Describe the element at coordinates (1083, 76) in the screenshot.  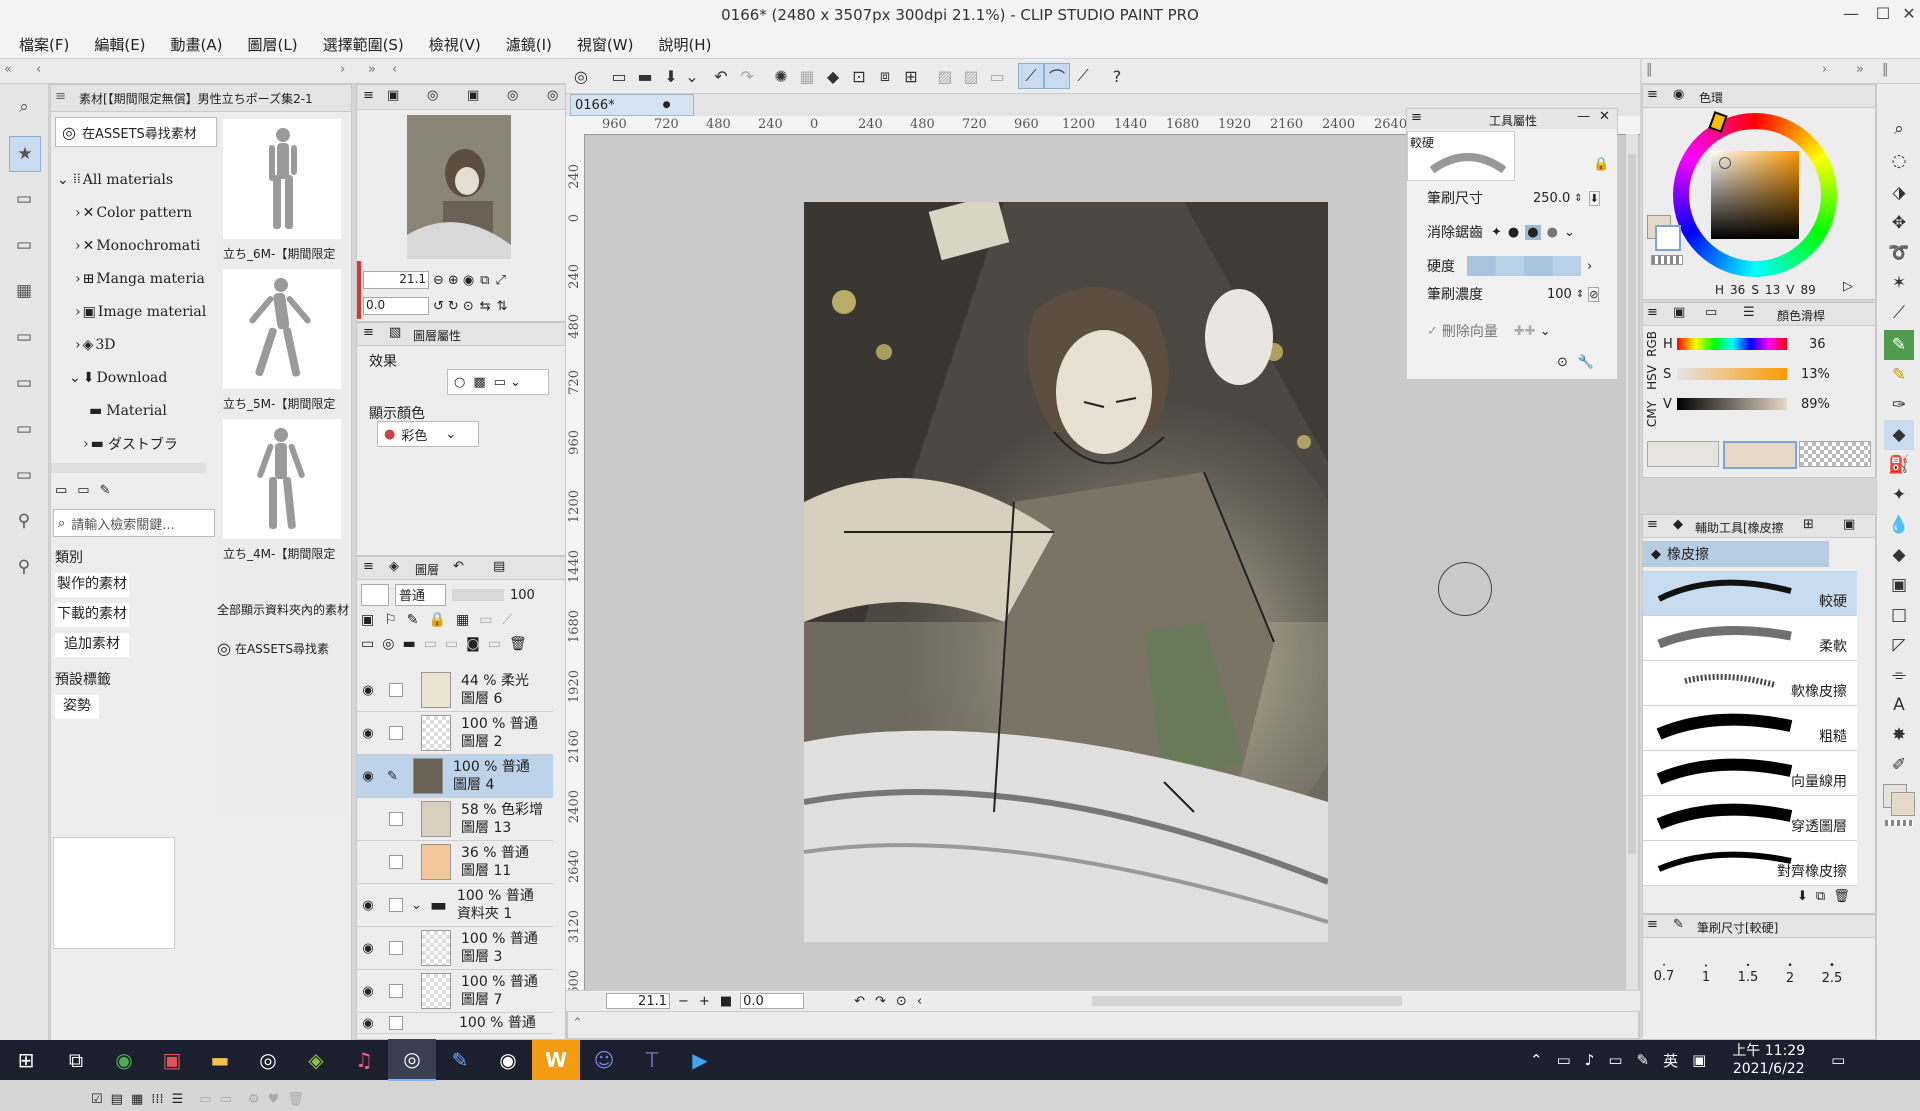
I see `snap-grid-icon: ⟋` at that location.